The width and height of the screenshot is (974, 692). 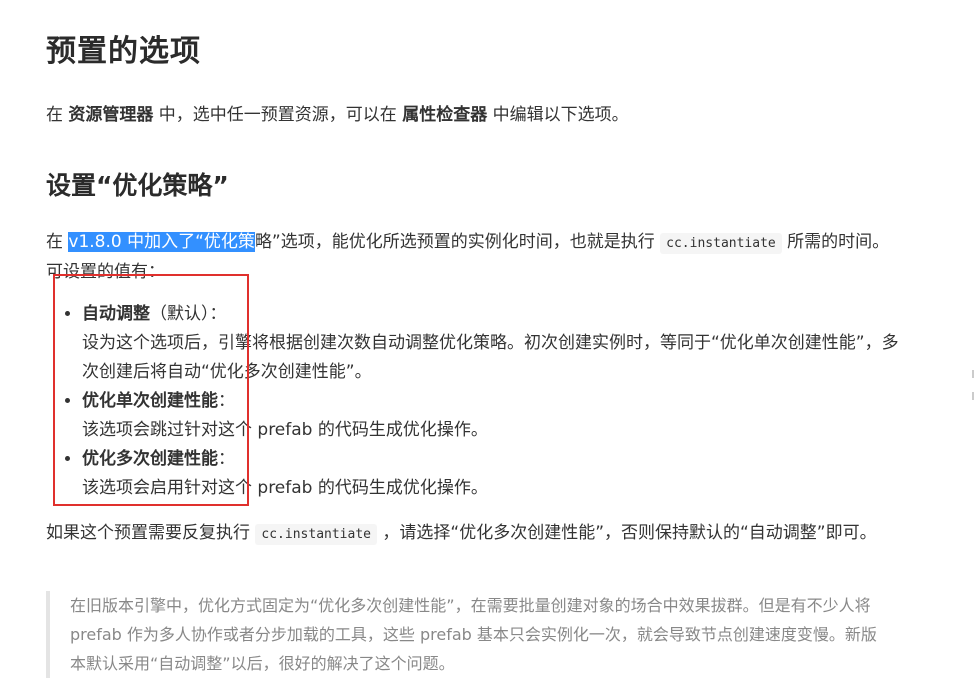 I want to click on rec-text-pre: 如果这个预置需要反复执行, so click(x=151, y=533).